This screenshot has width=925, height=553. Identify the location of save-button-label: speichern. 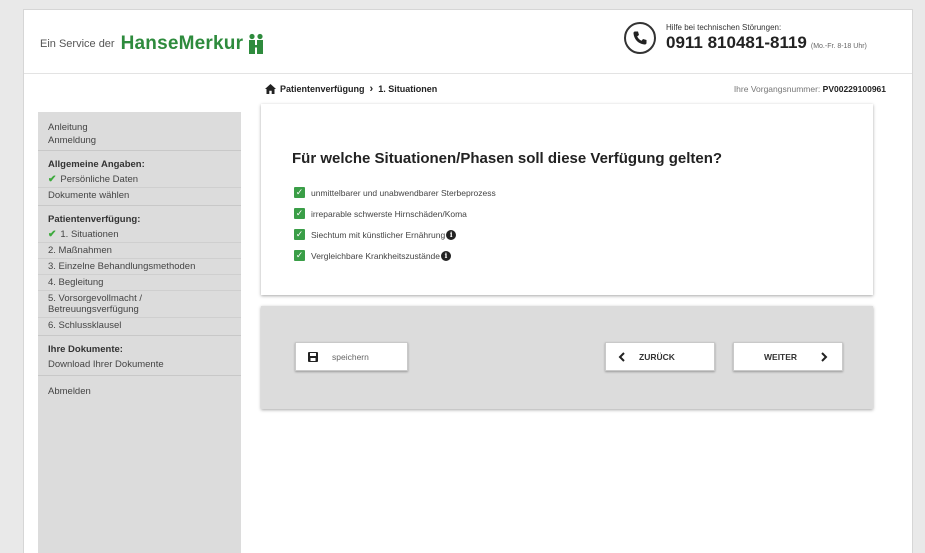
(350, 356).